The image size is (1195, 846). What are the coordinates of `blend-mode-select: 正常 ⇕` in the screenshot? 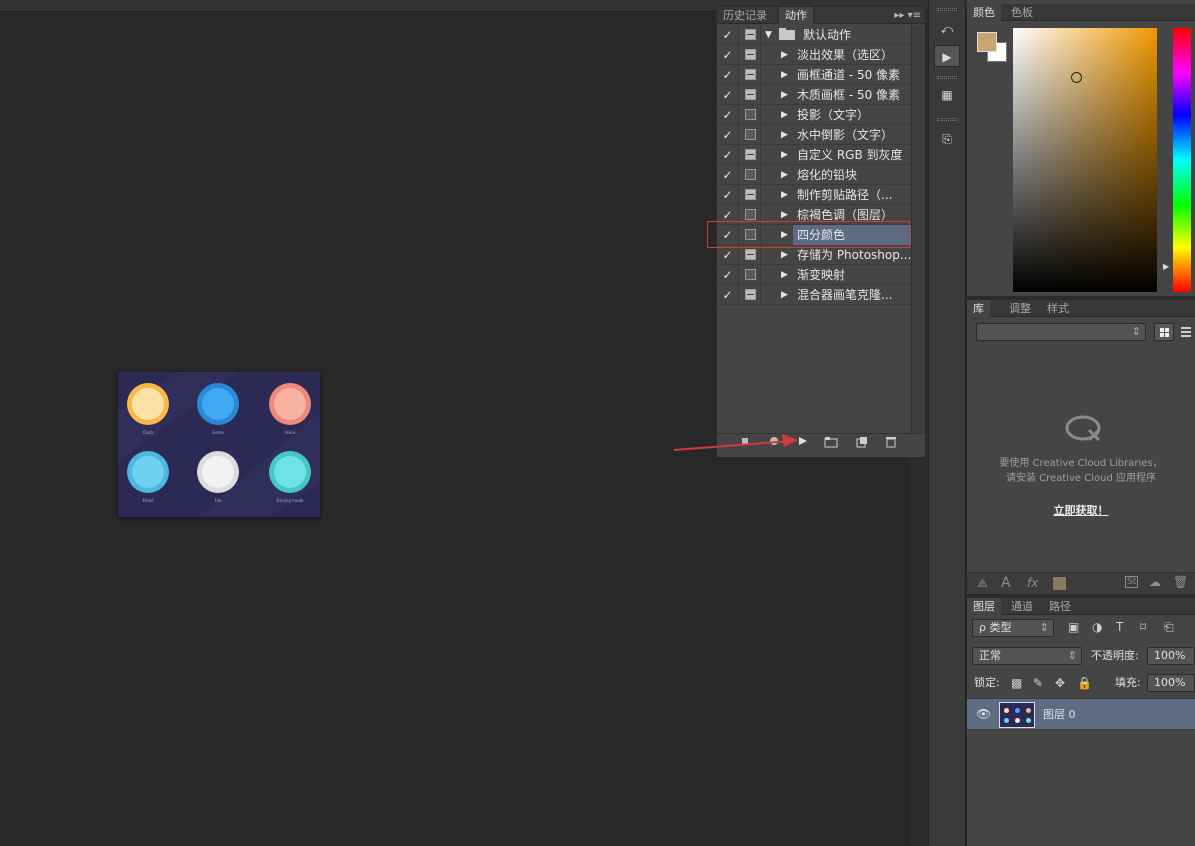 It's located at (1027, 656).